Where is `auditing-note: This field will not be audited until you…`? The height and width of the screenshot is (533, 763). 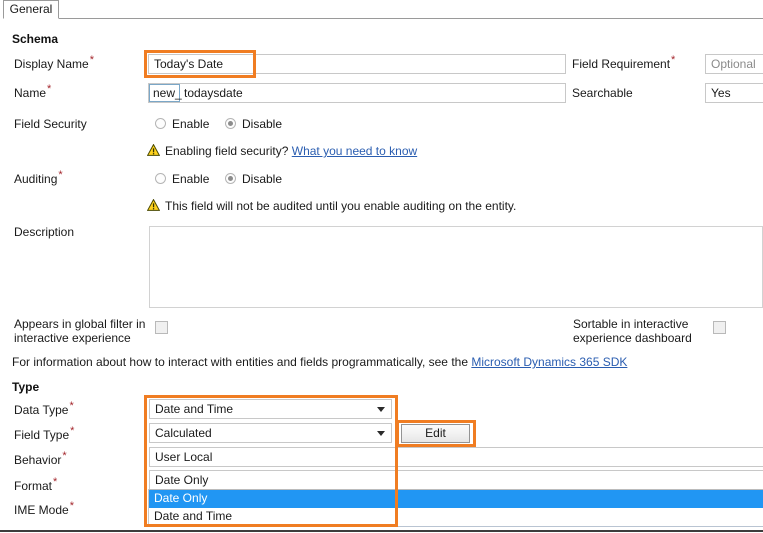 auditing-note: This field will not be audited until you… is located at coordinates (341, 206).